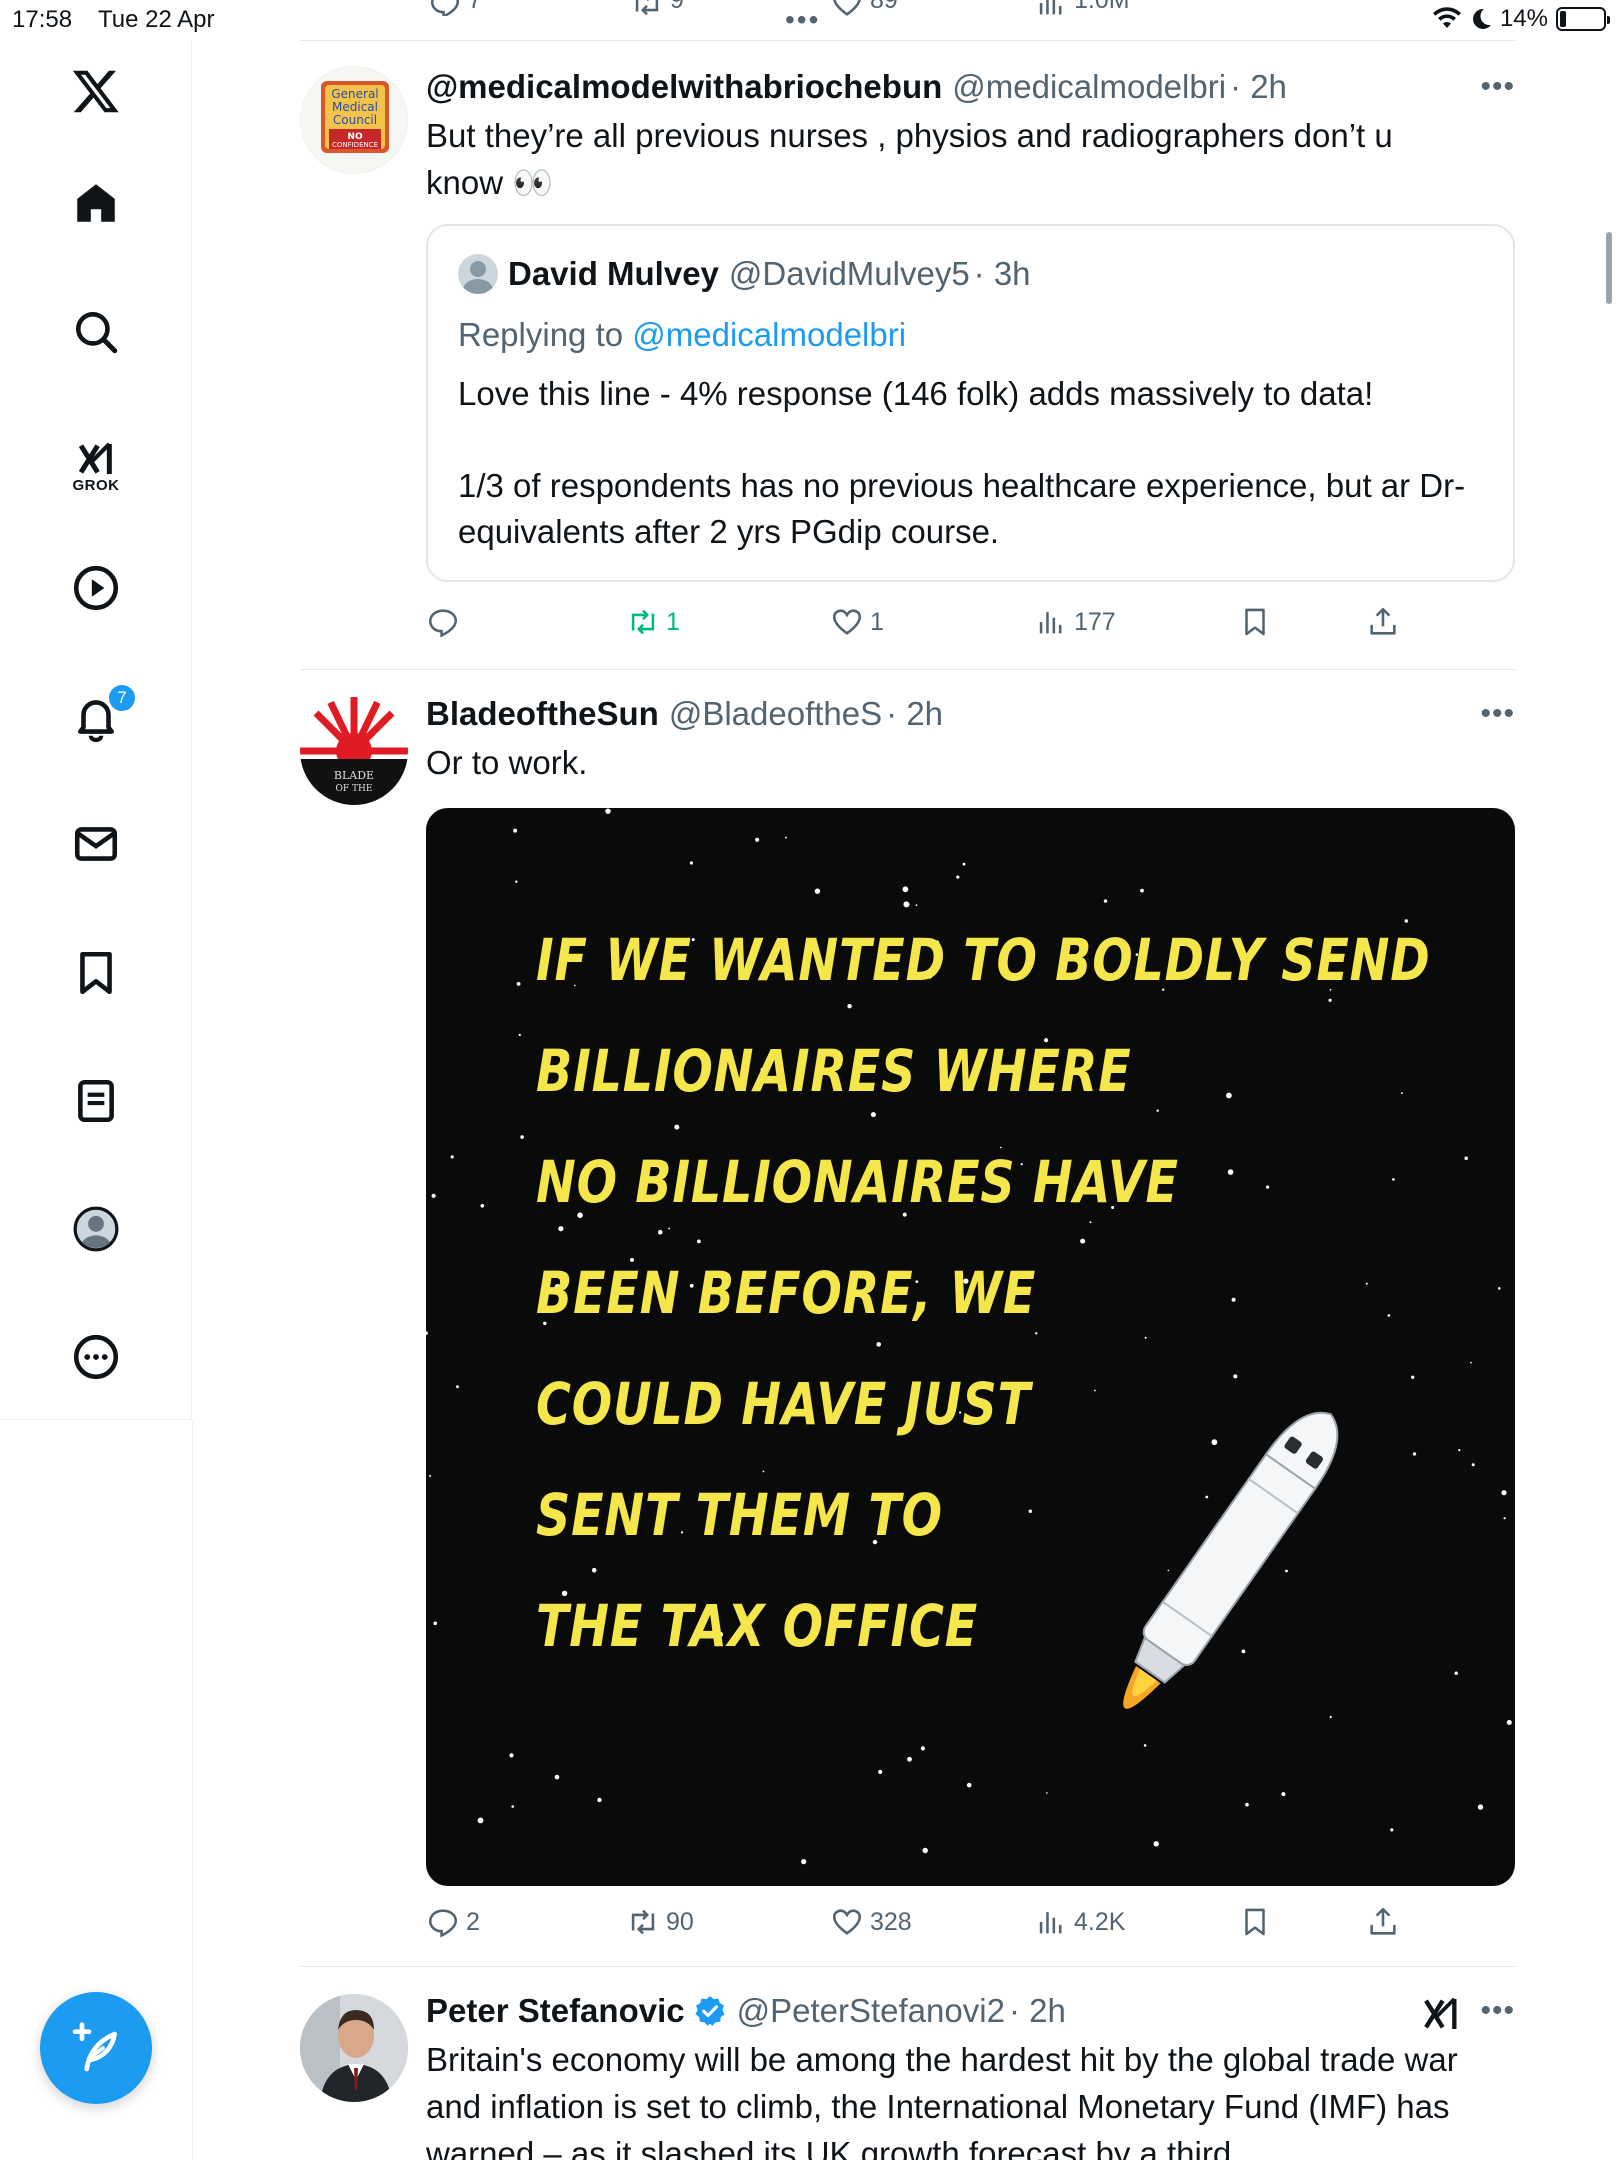 This screenshot has width=1620, height=2160. I want to click on author-name: Peter Stefanovic, so click(555, 2011).